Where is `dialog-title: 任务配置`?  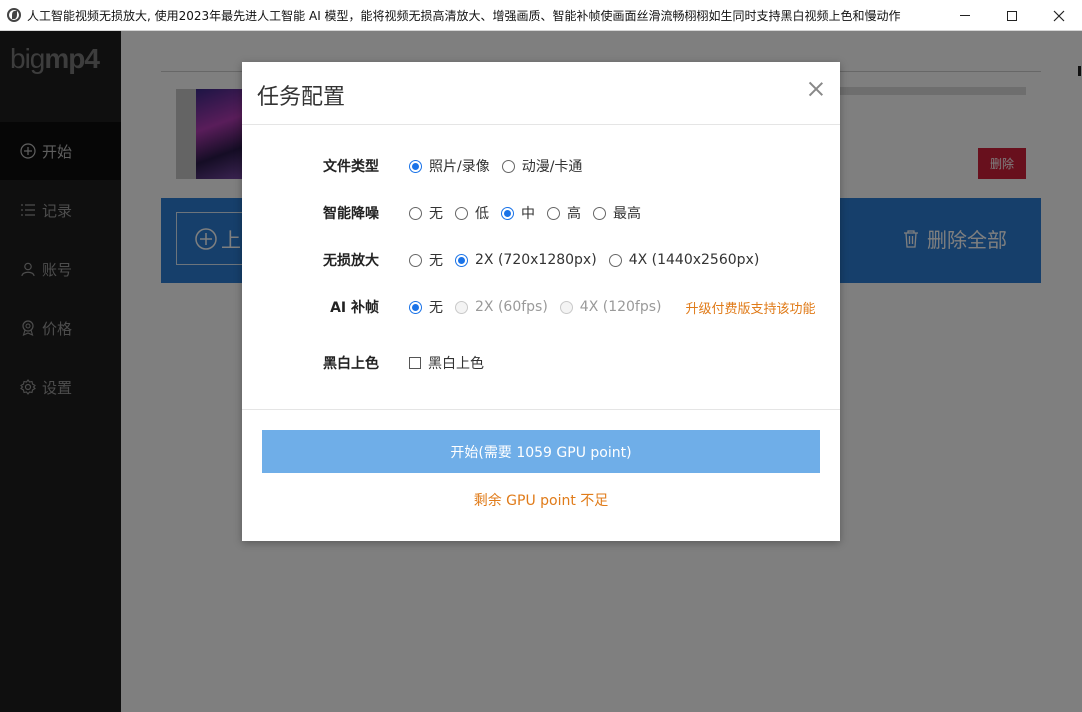
dialog-title: 任务配置 is located at coordinates (301, 97).